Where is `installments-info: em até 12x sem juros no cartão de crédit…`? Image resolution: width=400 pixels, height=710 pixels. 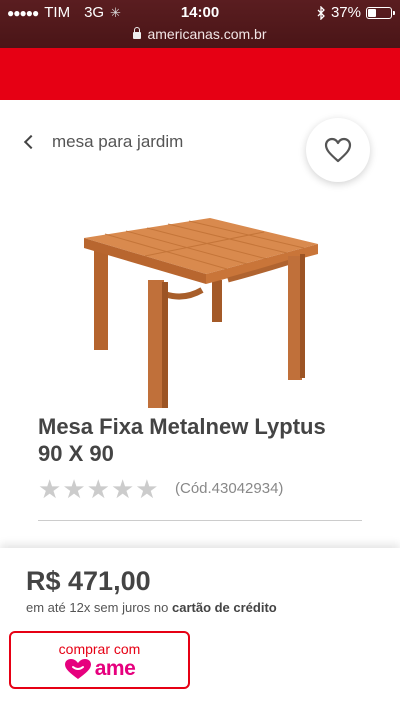
installments-info: em até 12x sem juros no cartão de crédit… is located at coordinates (151, 607).